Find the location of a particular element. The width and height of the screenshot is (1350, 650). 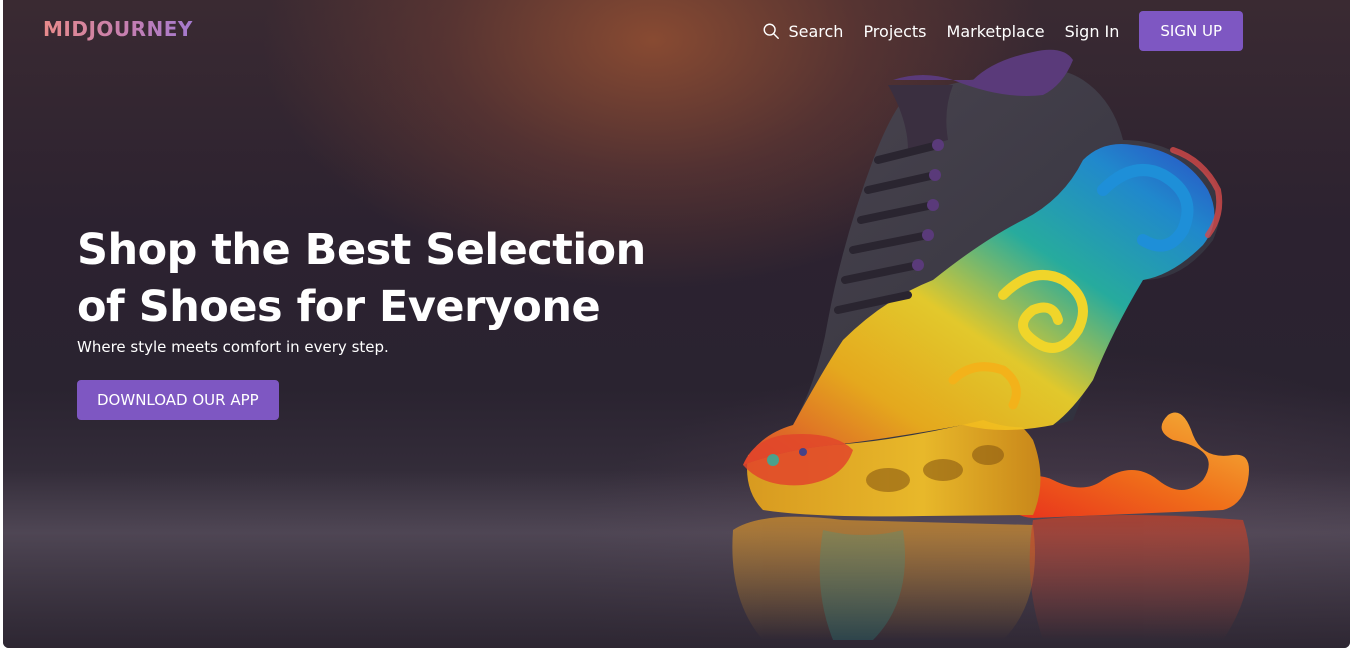

nav-search-label: Search is located at coordinates (816, 31).